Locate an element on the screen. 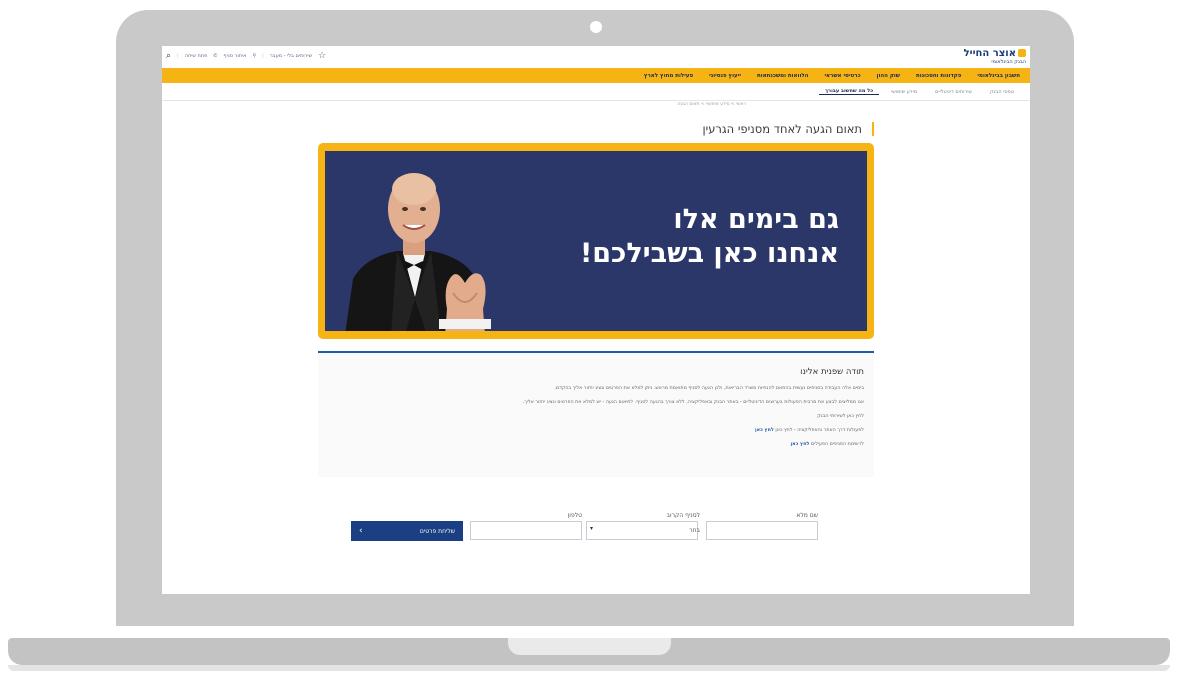 This screenshot has height=677, width=1178. phone-icon: ✆ is located at coordinates (215, 56).